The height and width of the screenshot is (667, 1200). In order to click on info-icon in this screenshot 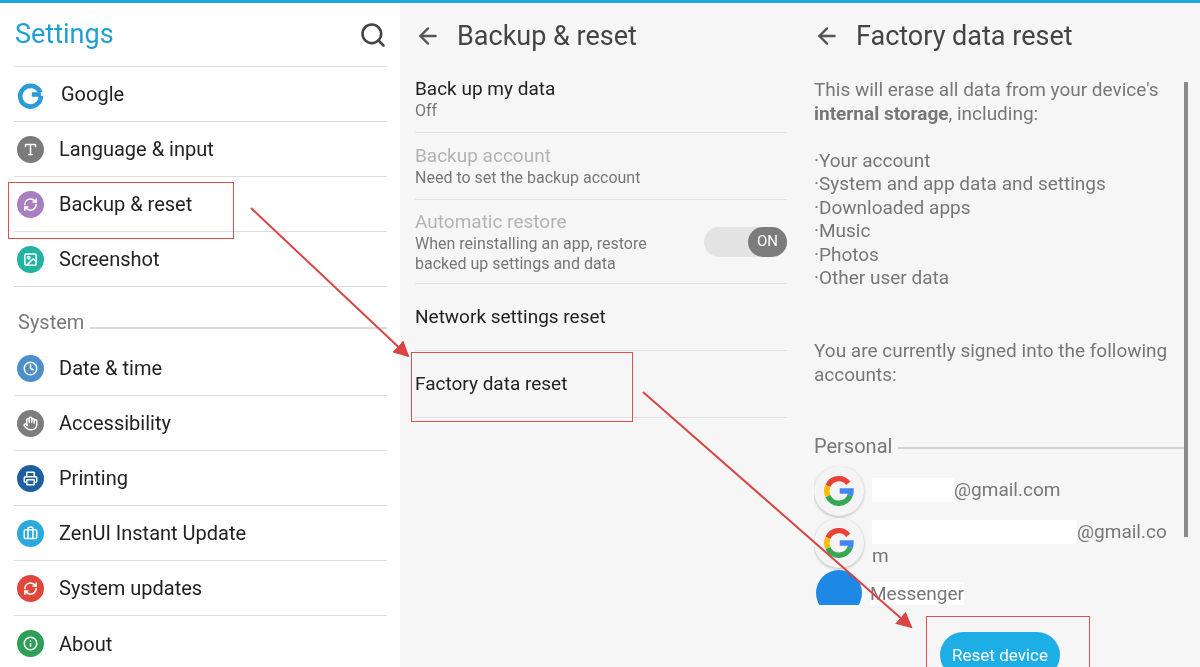, I will do `click(30, 643)`.